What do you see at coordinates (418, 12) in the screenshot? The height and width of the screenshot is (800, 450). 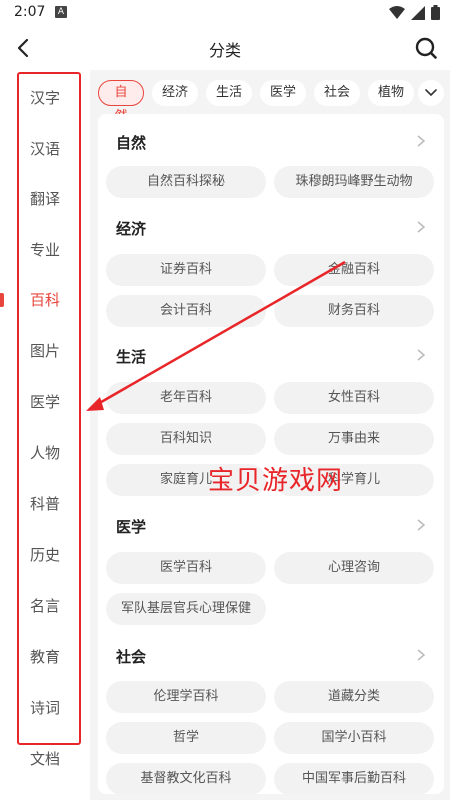 I see `signal-icon` at bounding box center [418, 12].